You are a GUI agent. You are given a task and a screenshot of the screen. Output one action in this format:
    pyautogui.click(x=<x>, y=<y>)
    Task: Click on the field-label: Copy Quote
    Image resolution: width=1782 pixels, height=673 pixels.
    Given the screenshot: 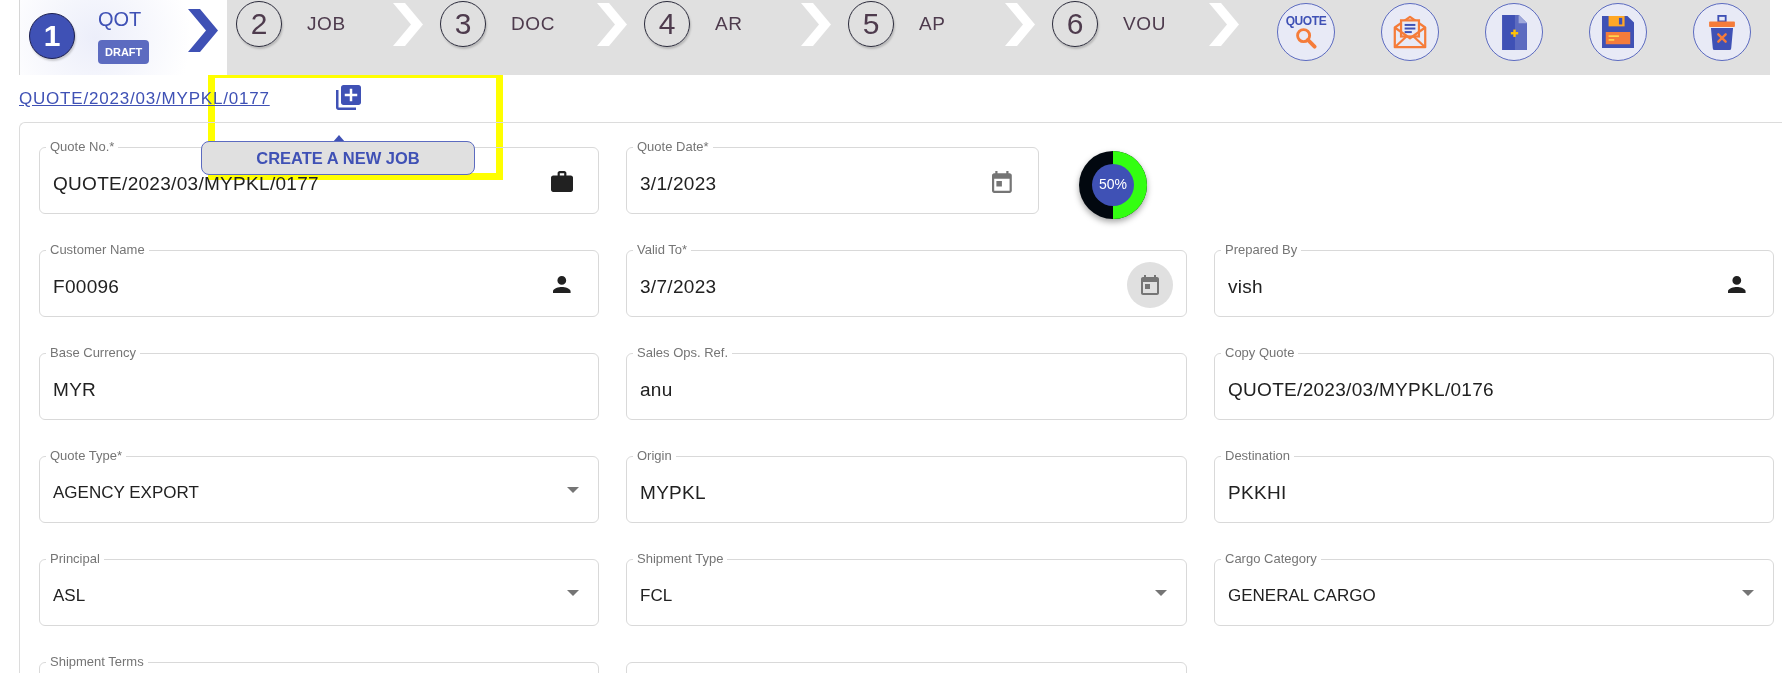 What is the action you would take?
    pyautogui.click(x=1260, y=353)
    